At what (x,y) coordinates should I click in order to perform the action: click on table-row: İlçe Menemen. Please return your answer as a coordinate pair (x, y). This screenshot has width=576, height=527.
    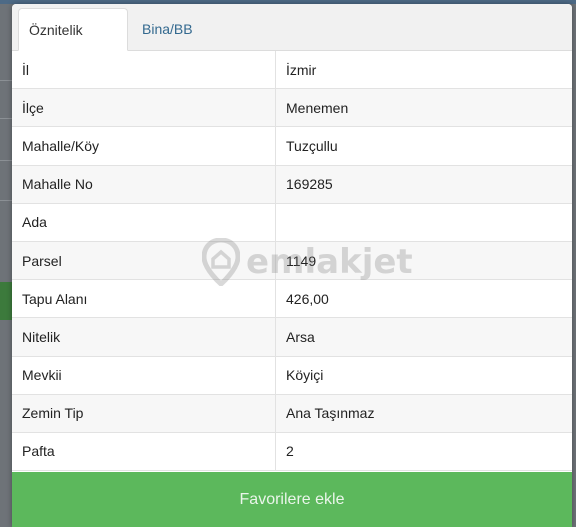
    Looking at the image, I should click on (292, 108).